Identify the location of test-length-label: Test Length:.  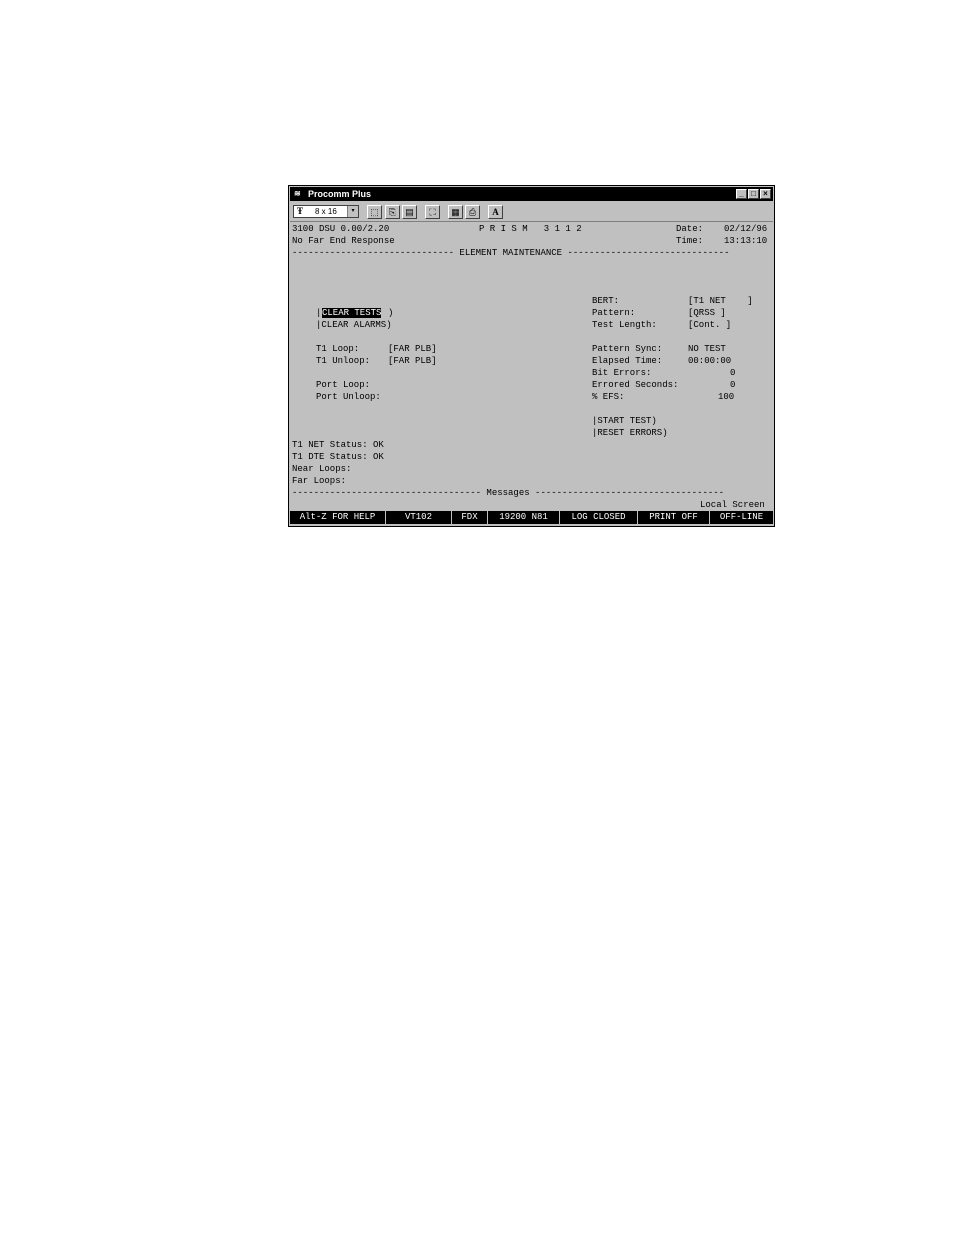
(624, 325).